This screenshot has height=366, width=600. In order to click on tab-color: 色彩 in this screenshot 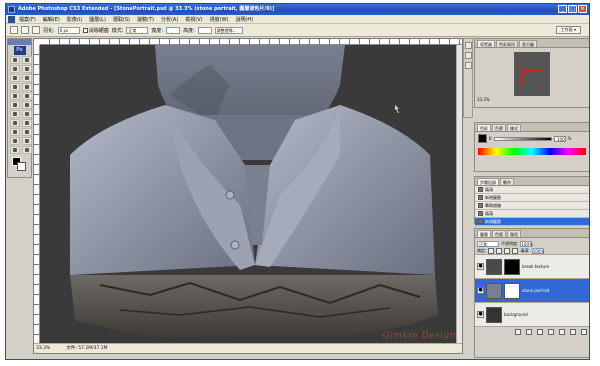, I will do `click(484, 127)`.